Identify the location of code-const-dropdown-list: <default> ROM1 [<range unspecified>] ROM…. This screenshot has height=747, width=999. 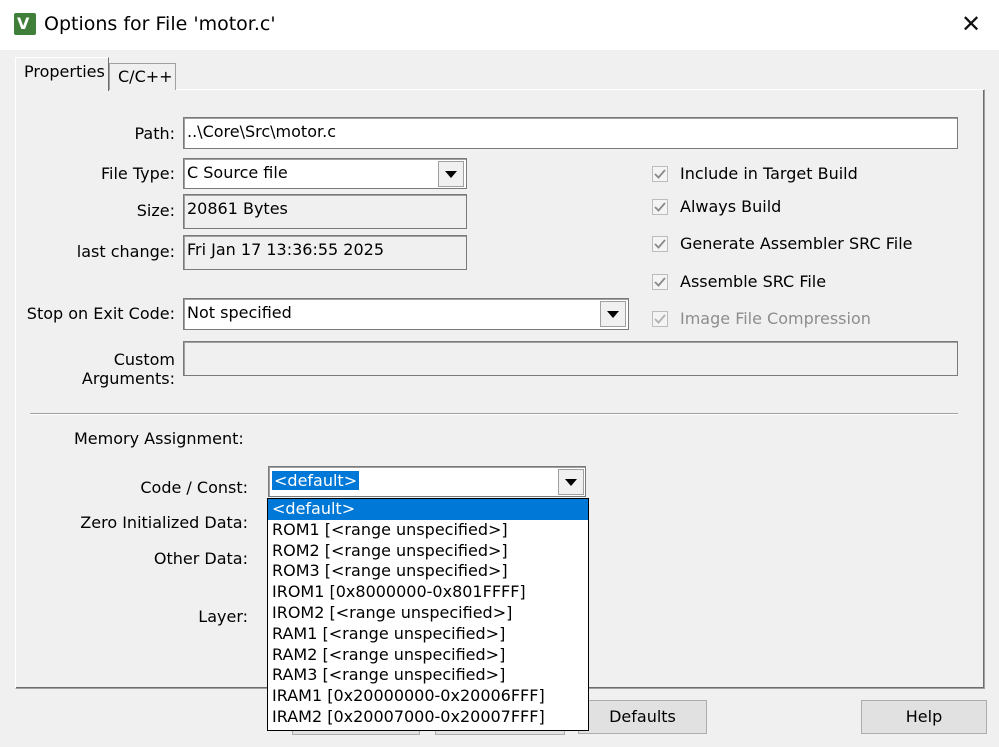
(428, 614).